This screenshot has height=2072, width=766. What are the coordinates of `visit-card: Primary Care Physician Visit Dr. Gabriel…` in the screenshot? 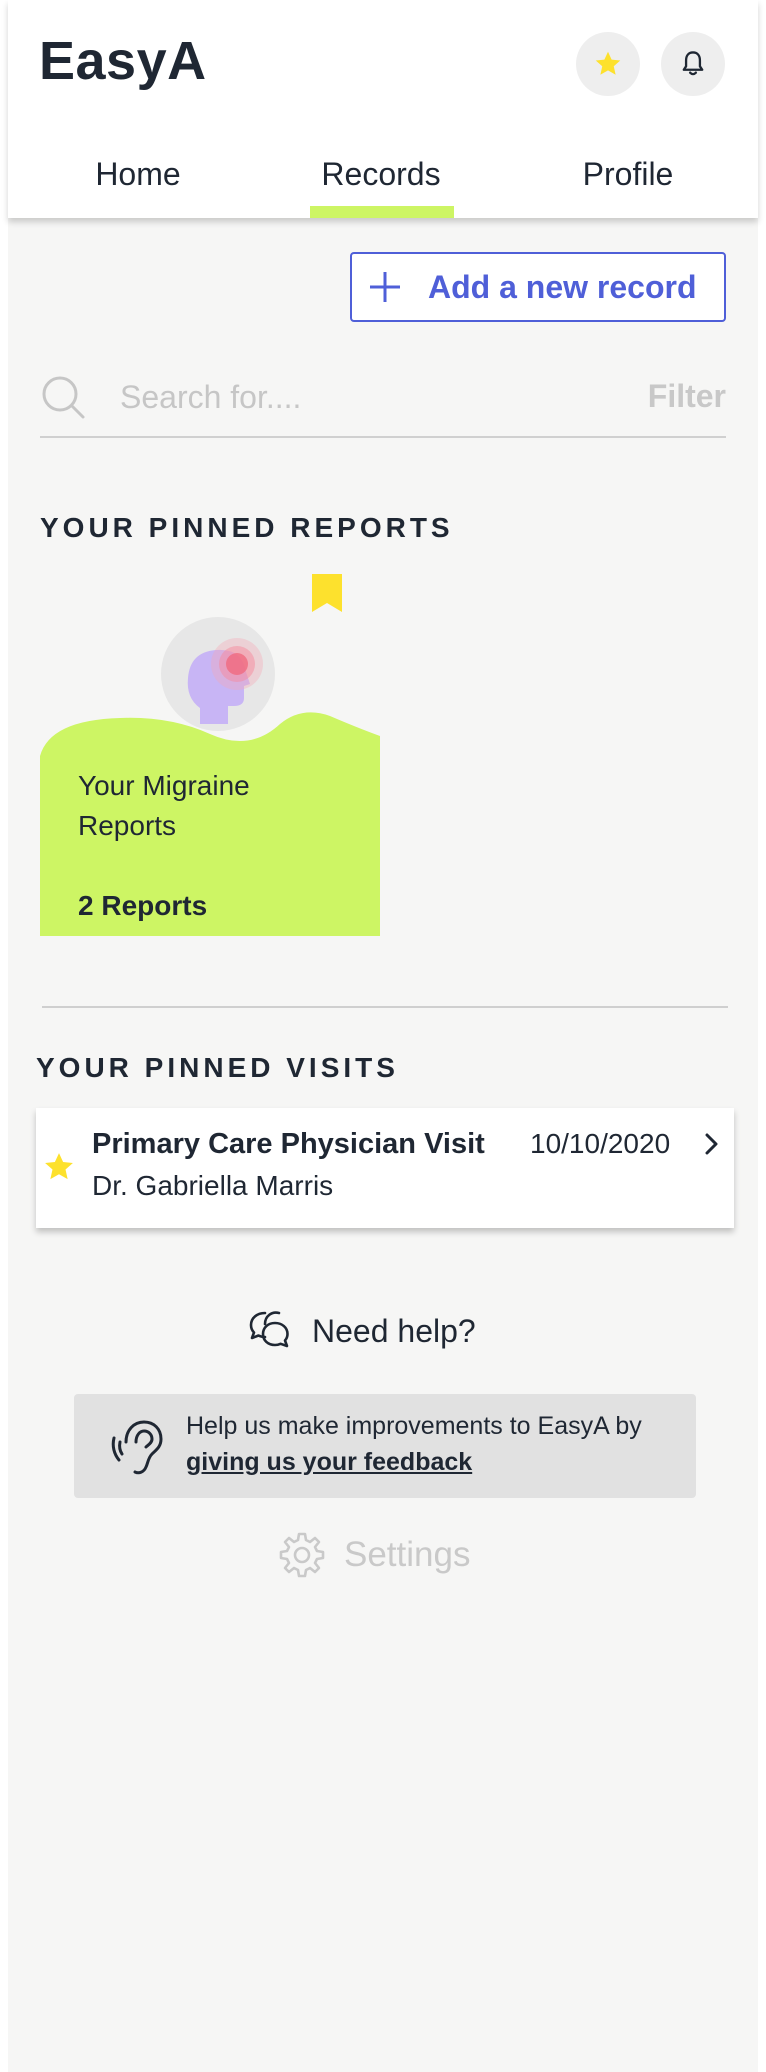 It's located at (385, 1168).